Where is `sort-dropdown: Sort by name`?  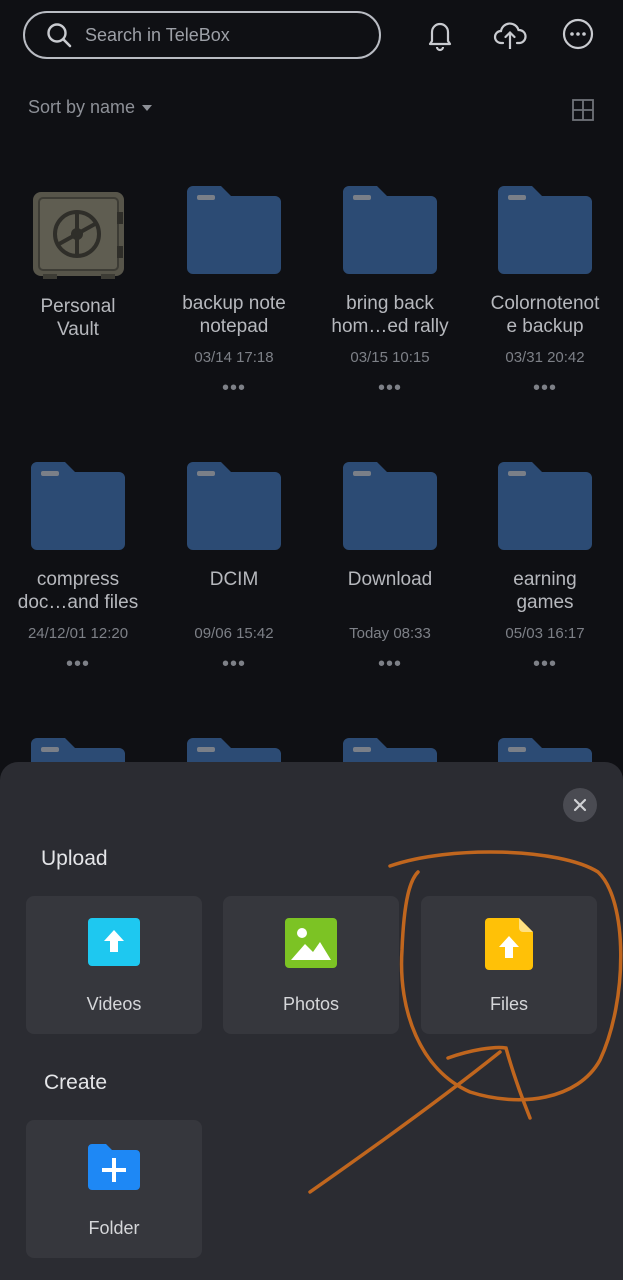
sort-dropdown: Sort by name is located at coordinates (90, 107).